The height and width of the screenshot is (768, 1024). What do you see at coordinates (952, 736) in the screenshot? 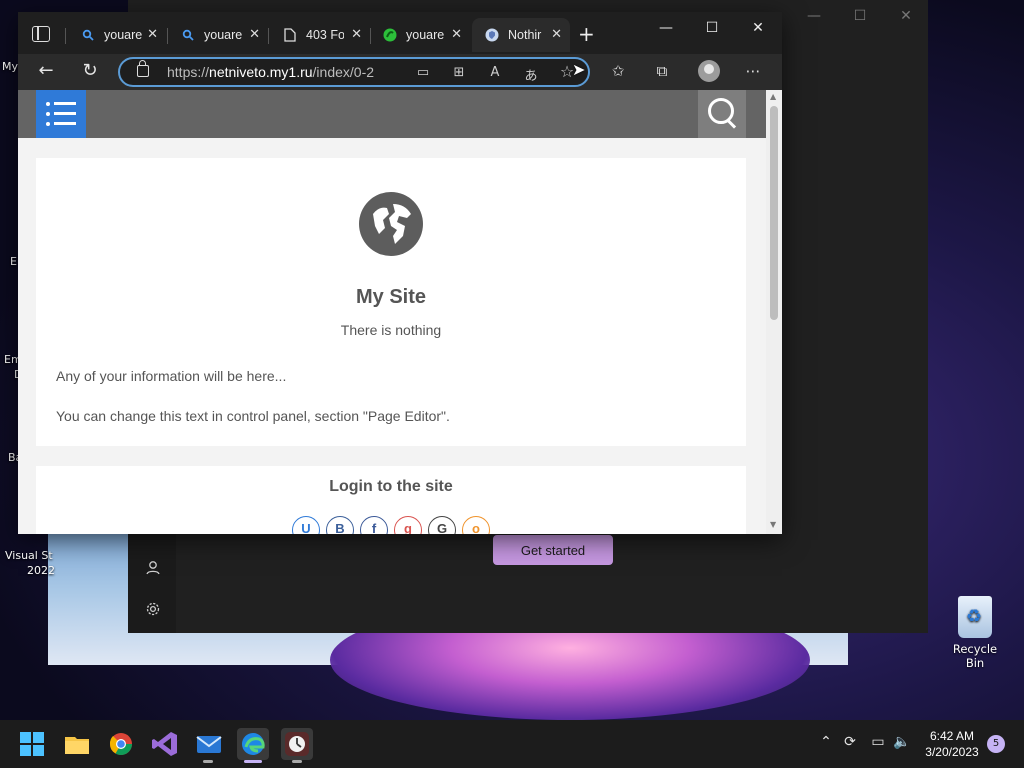
I see `clock-time: 6:42 AM` at bounding box center [952, 736].